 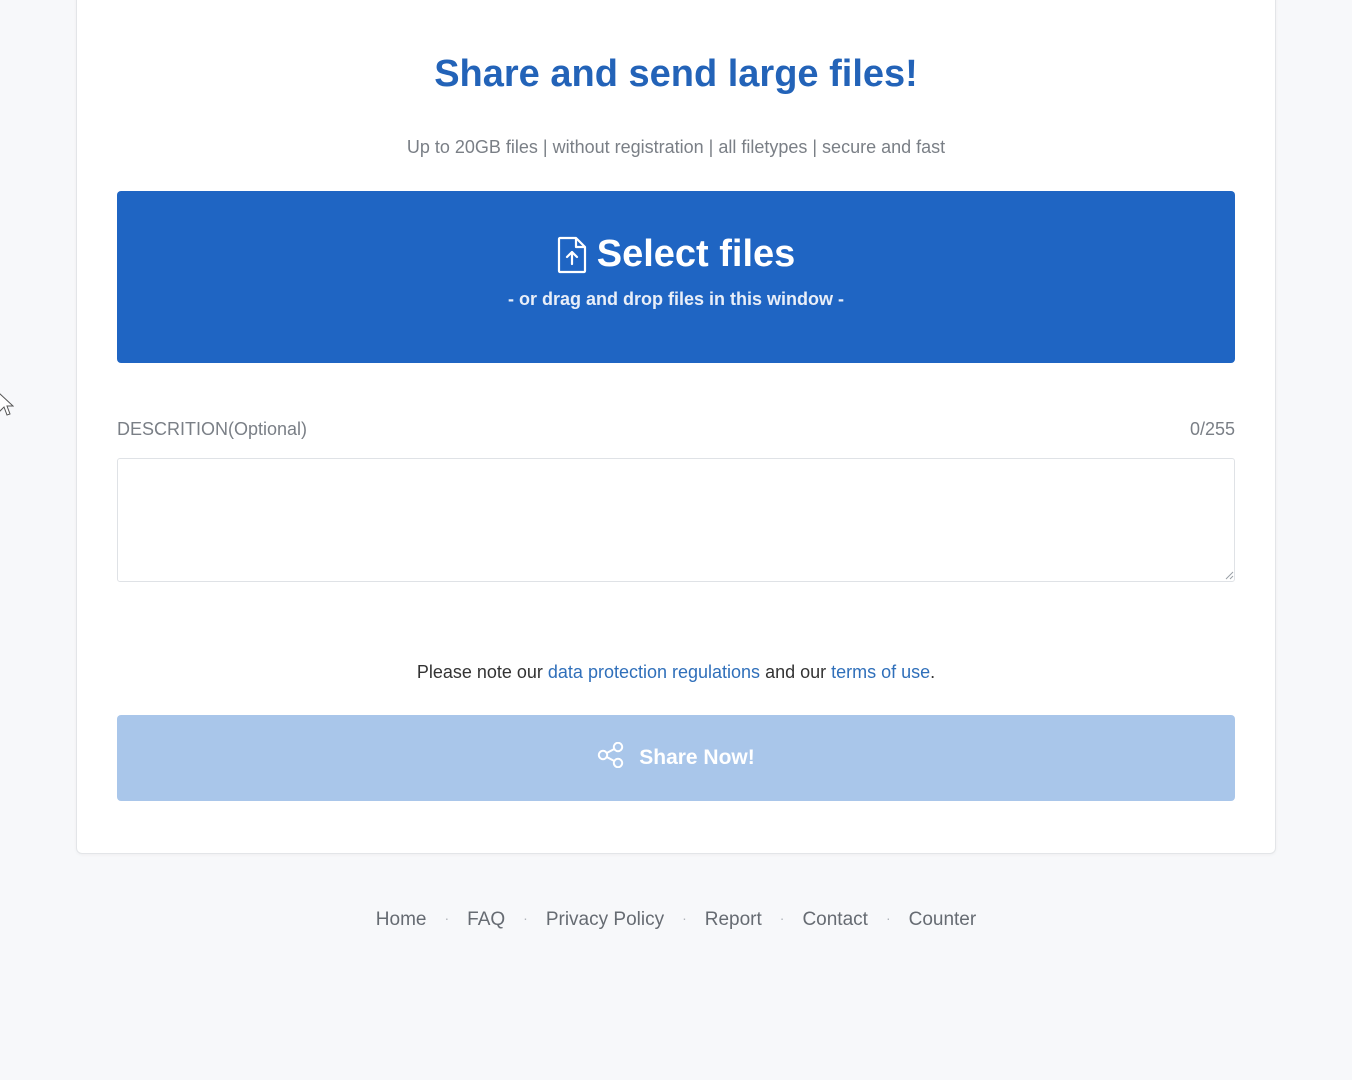 What do you see at coordinates (933, 672) in the screenshot?
I see `notice-suffix: .` at bounding box center [933, 672].